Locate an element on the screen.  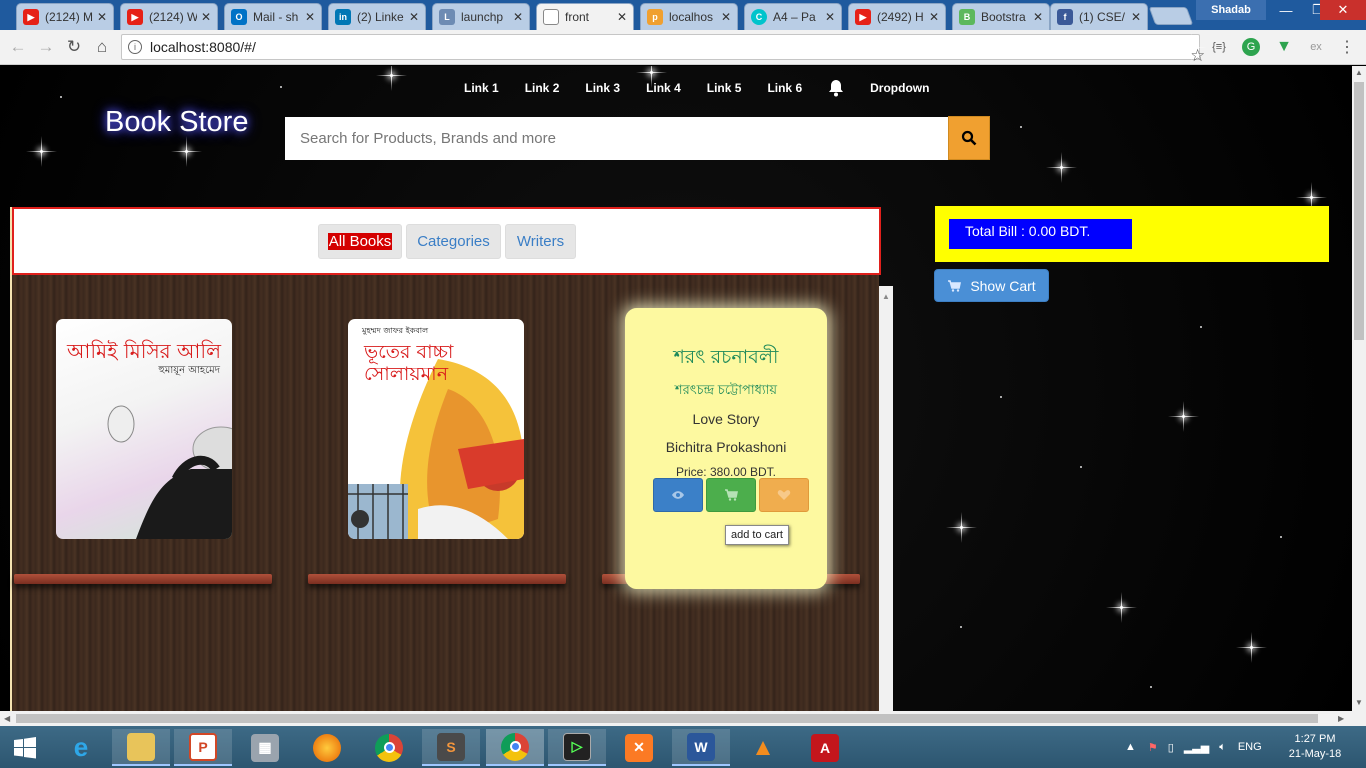
bell-icon is located at coordinates (836, 88).